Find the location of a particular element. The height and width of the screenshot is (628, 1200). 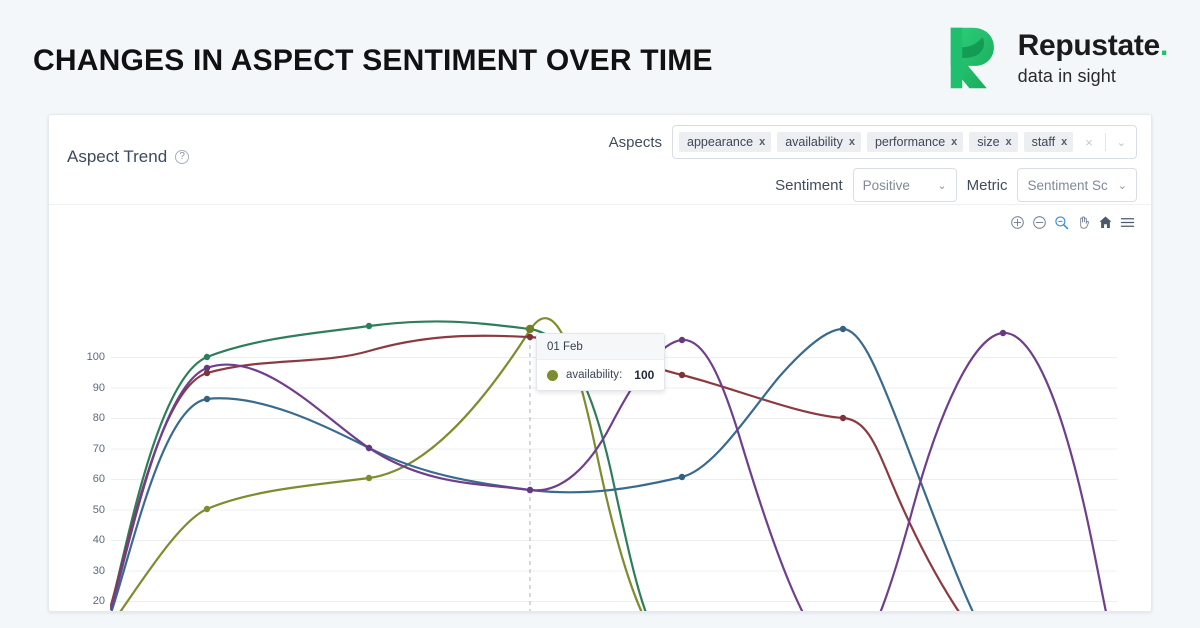

y-tick-label: 40 is located at coordinates (98, 540).